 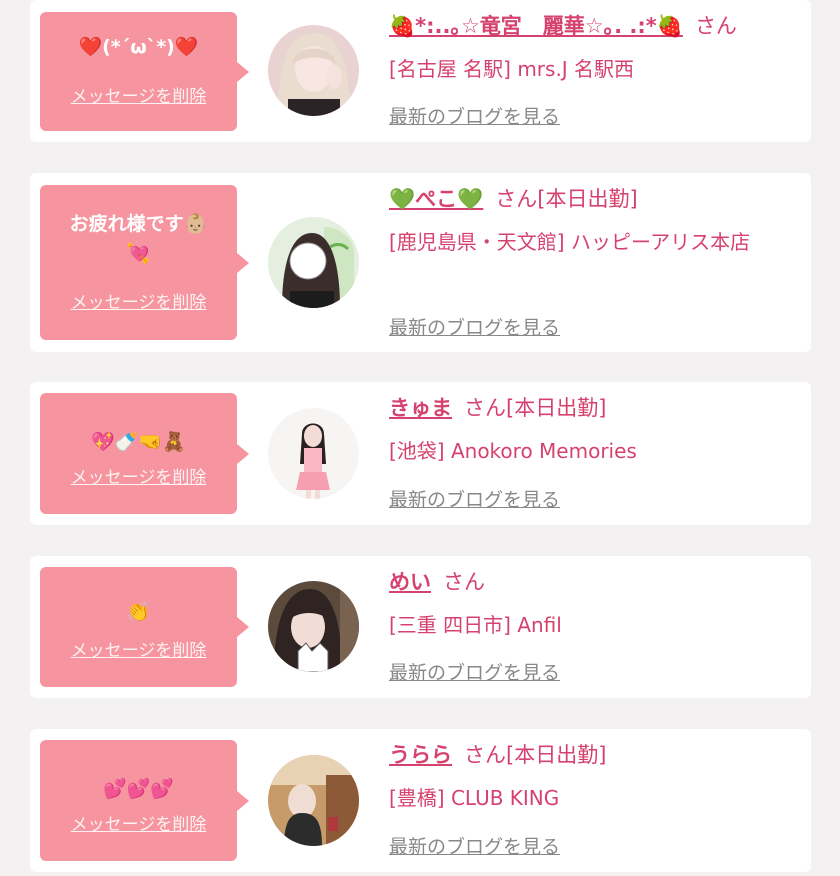 I want to click on message-bubble: お疲れ様です👶🏼 💘 メッセージを削除, so click(x=144, y=262).